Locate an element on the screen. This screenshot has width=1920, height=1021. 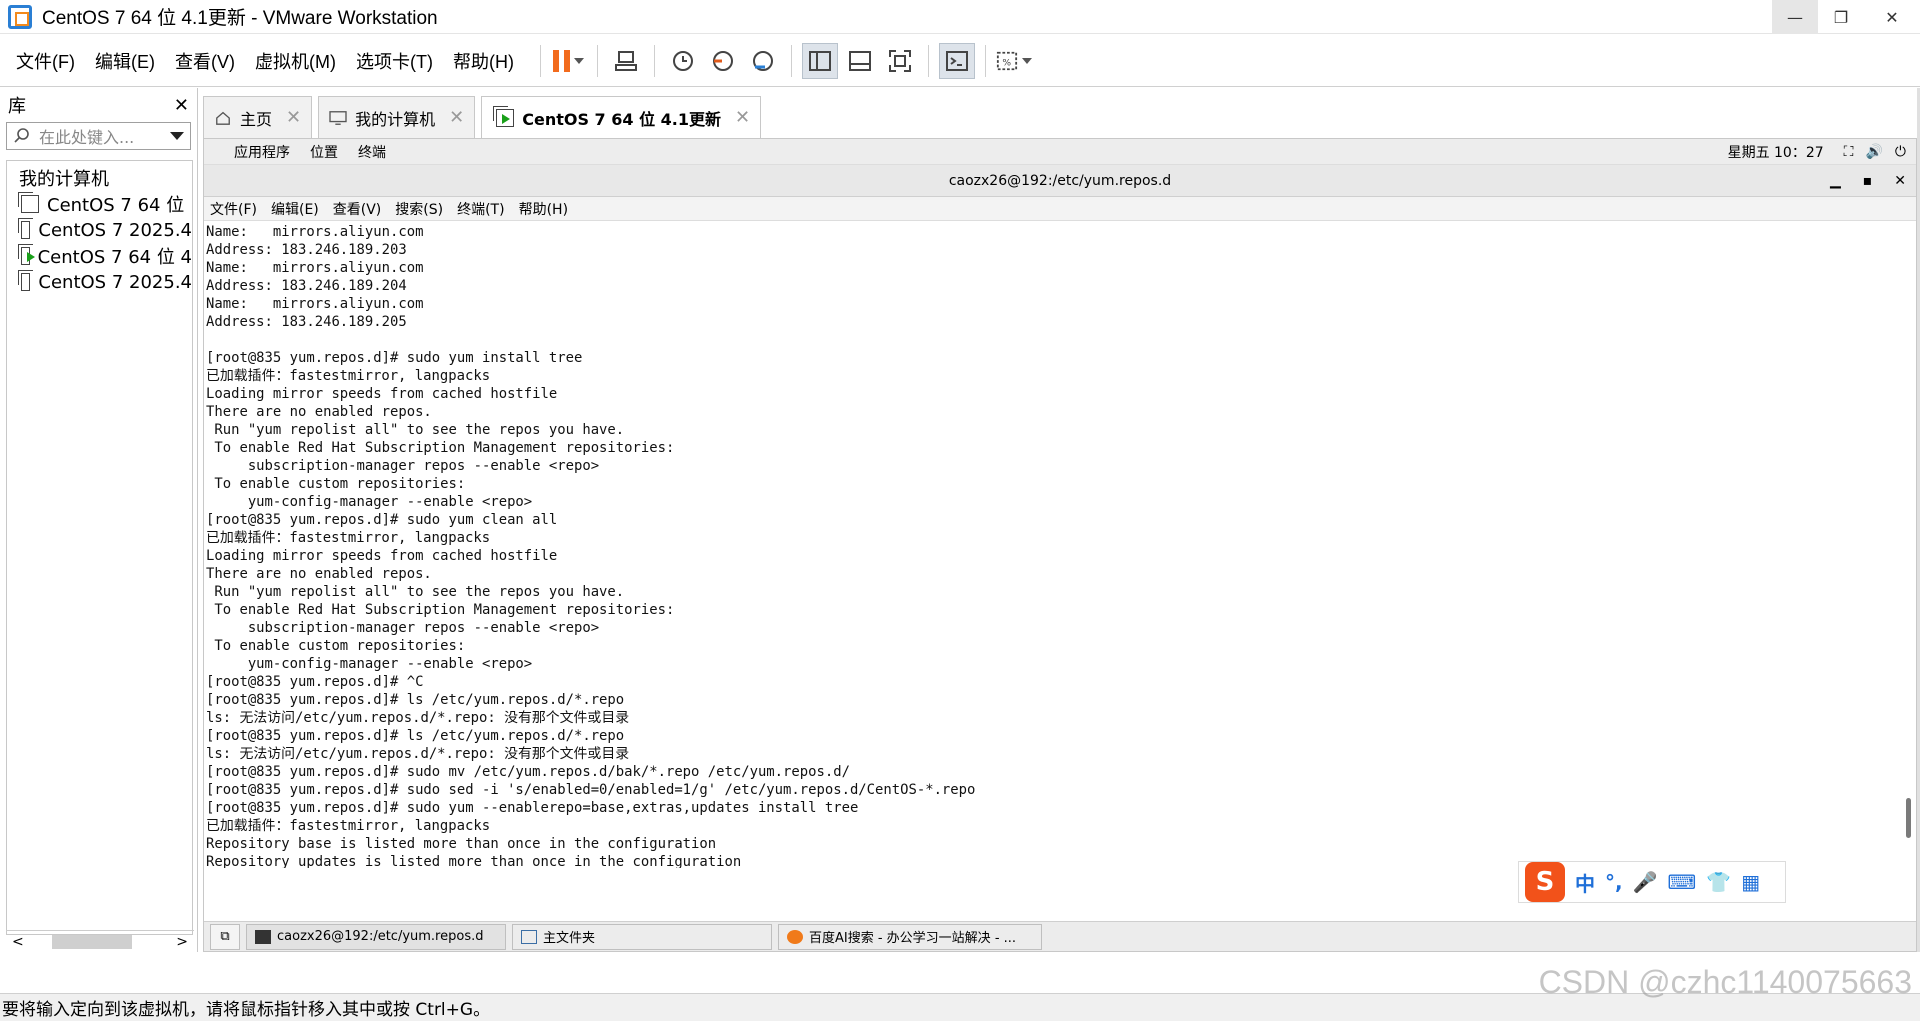
terminal-line: There are no enabled repos. is located at coordinates (319, 574).